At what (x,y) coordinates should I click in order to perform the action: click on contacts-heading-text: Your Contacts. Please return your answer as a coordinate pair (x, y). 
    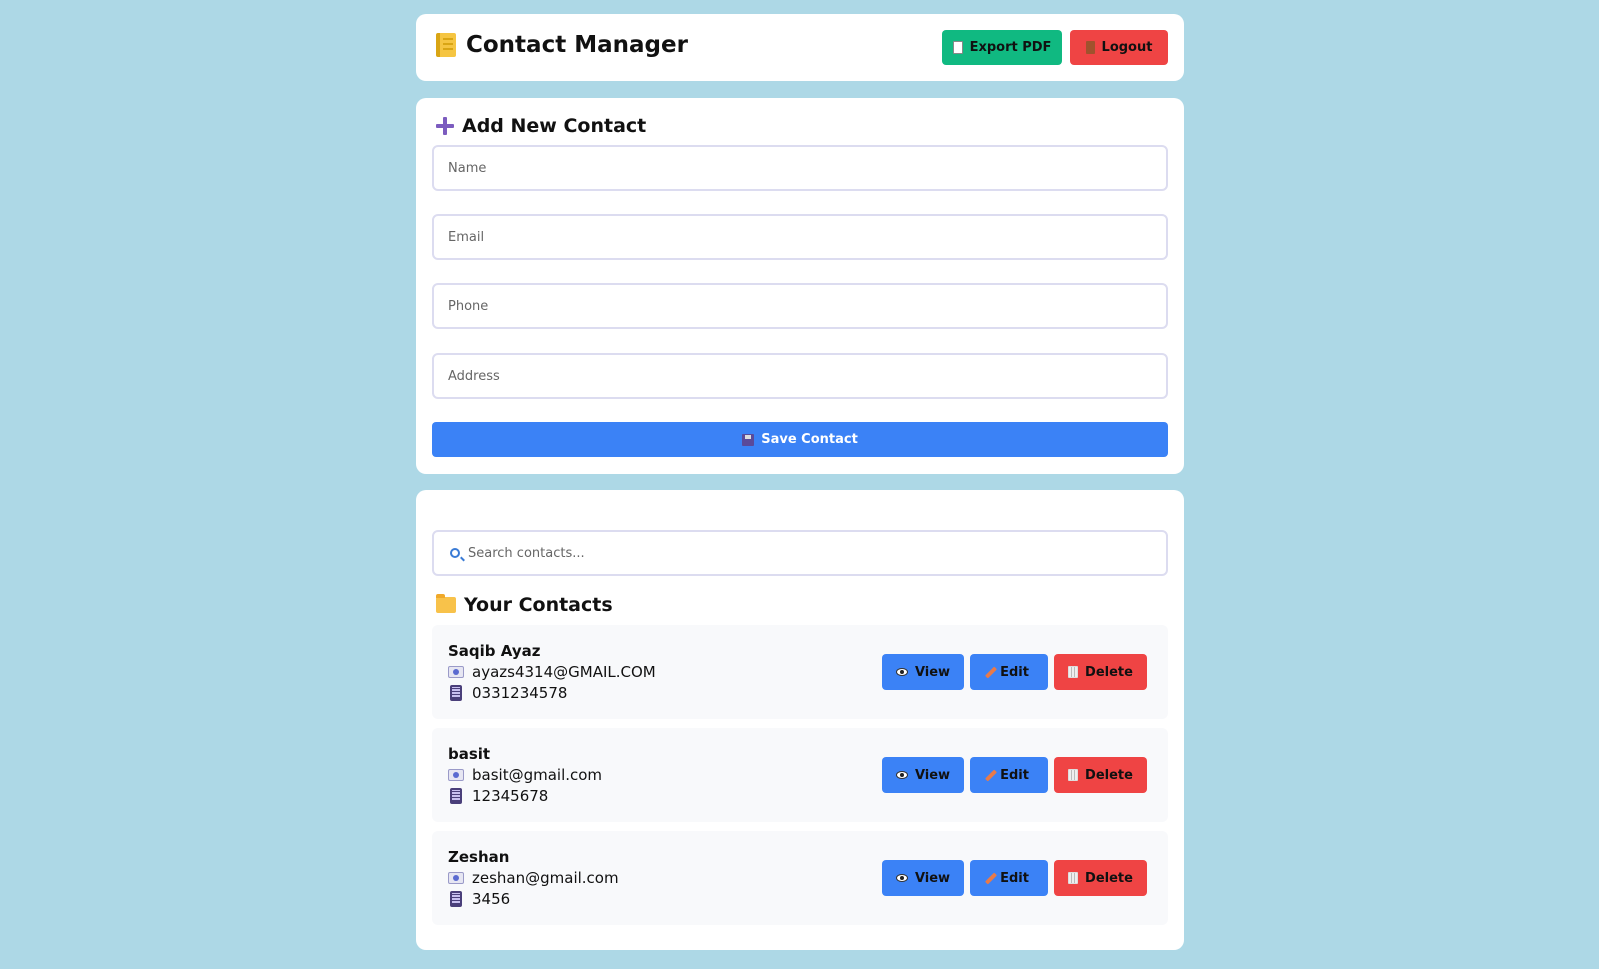
    Looking at the image, I should click on (538, 605).